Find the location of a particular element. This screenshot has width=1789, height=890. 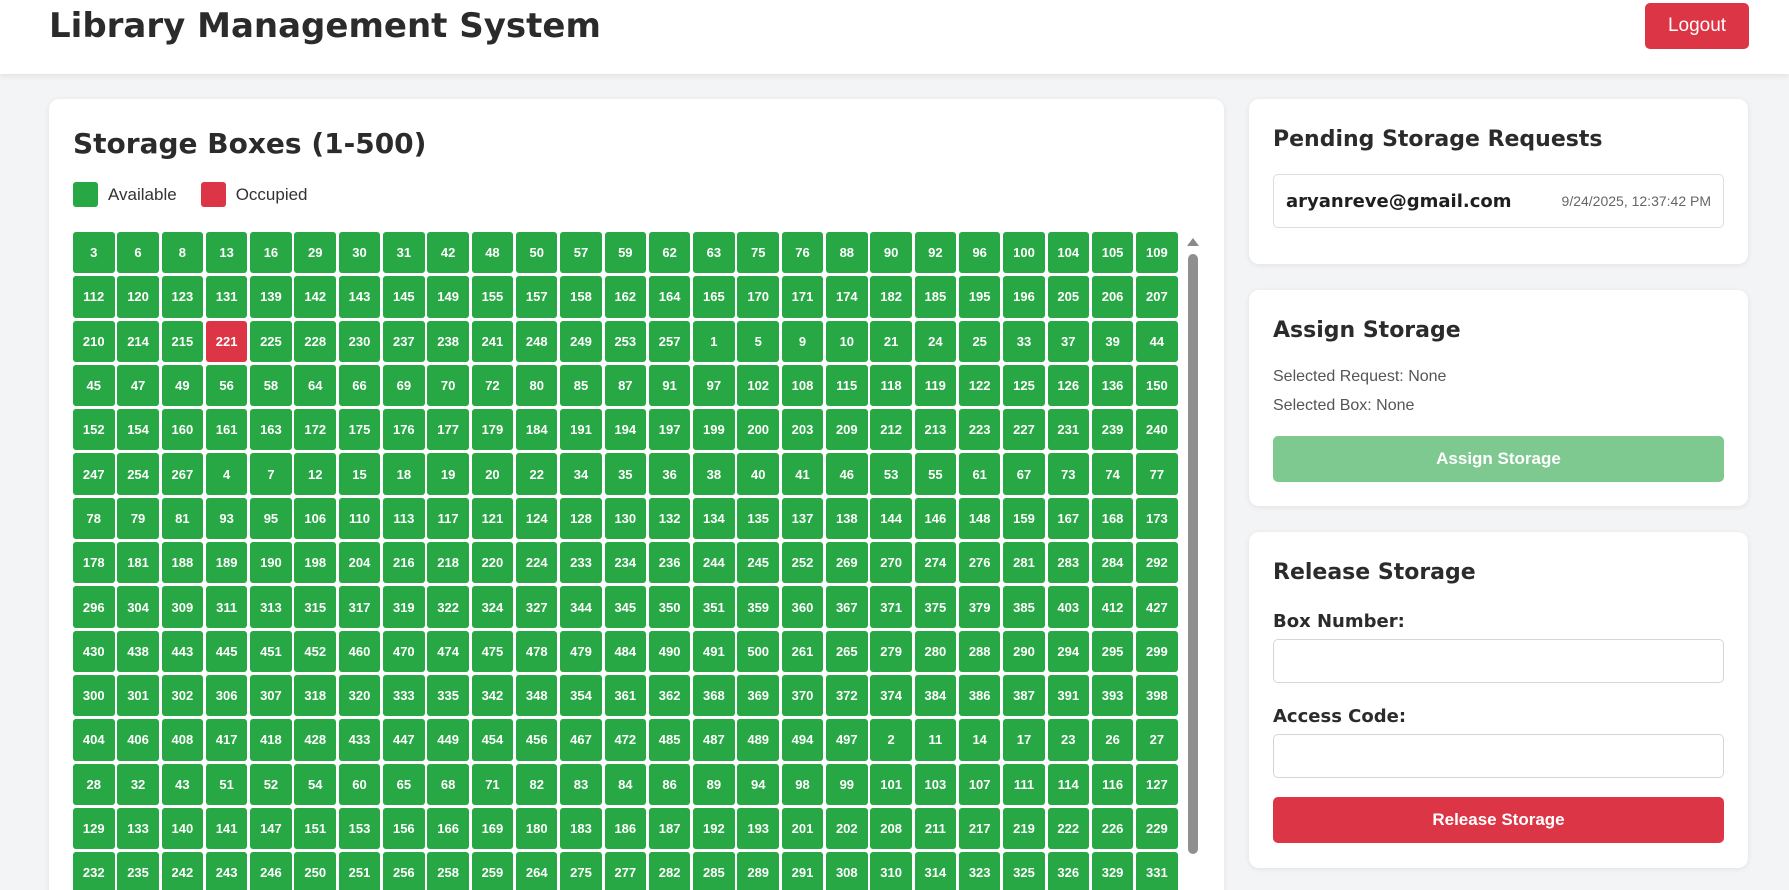

storage-box: 354 is located at coordinates (581, 695).